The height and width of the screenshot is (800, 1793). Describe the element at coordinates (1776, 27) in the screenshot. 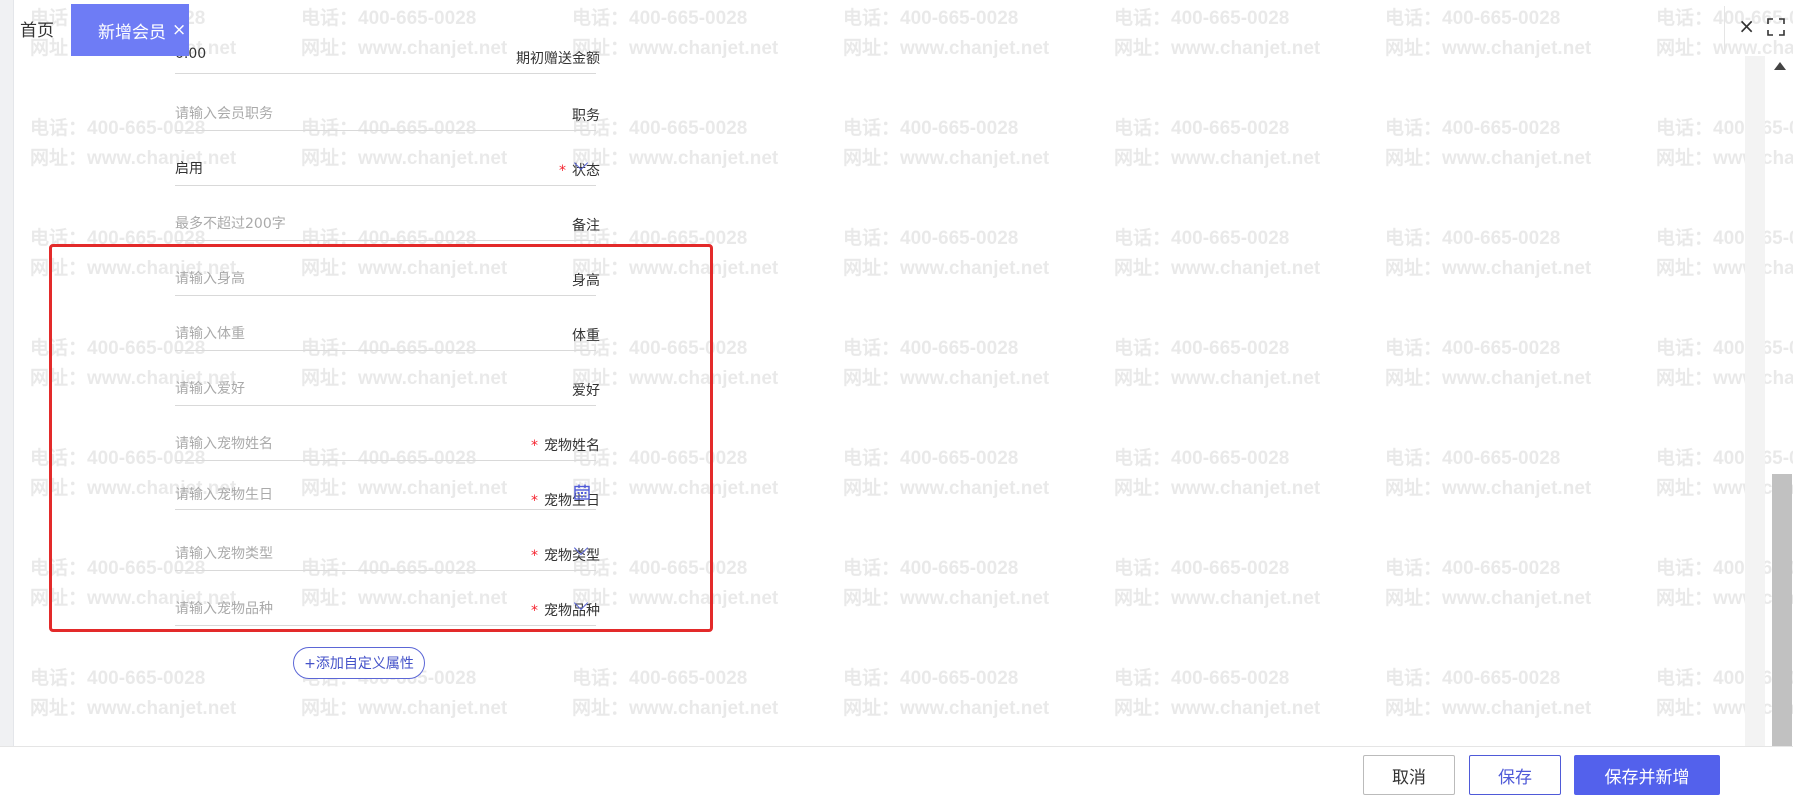

I see `fullscreen-icon` at that location.